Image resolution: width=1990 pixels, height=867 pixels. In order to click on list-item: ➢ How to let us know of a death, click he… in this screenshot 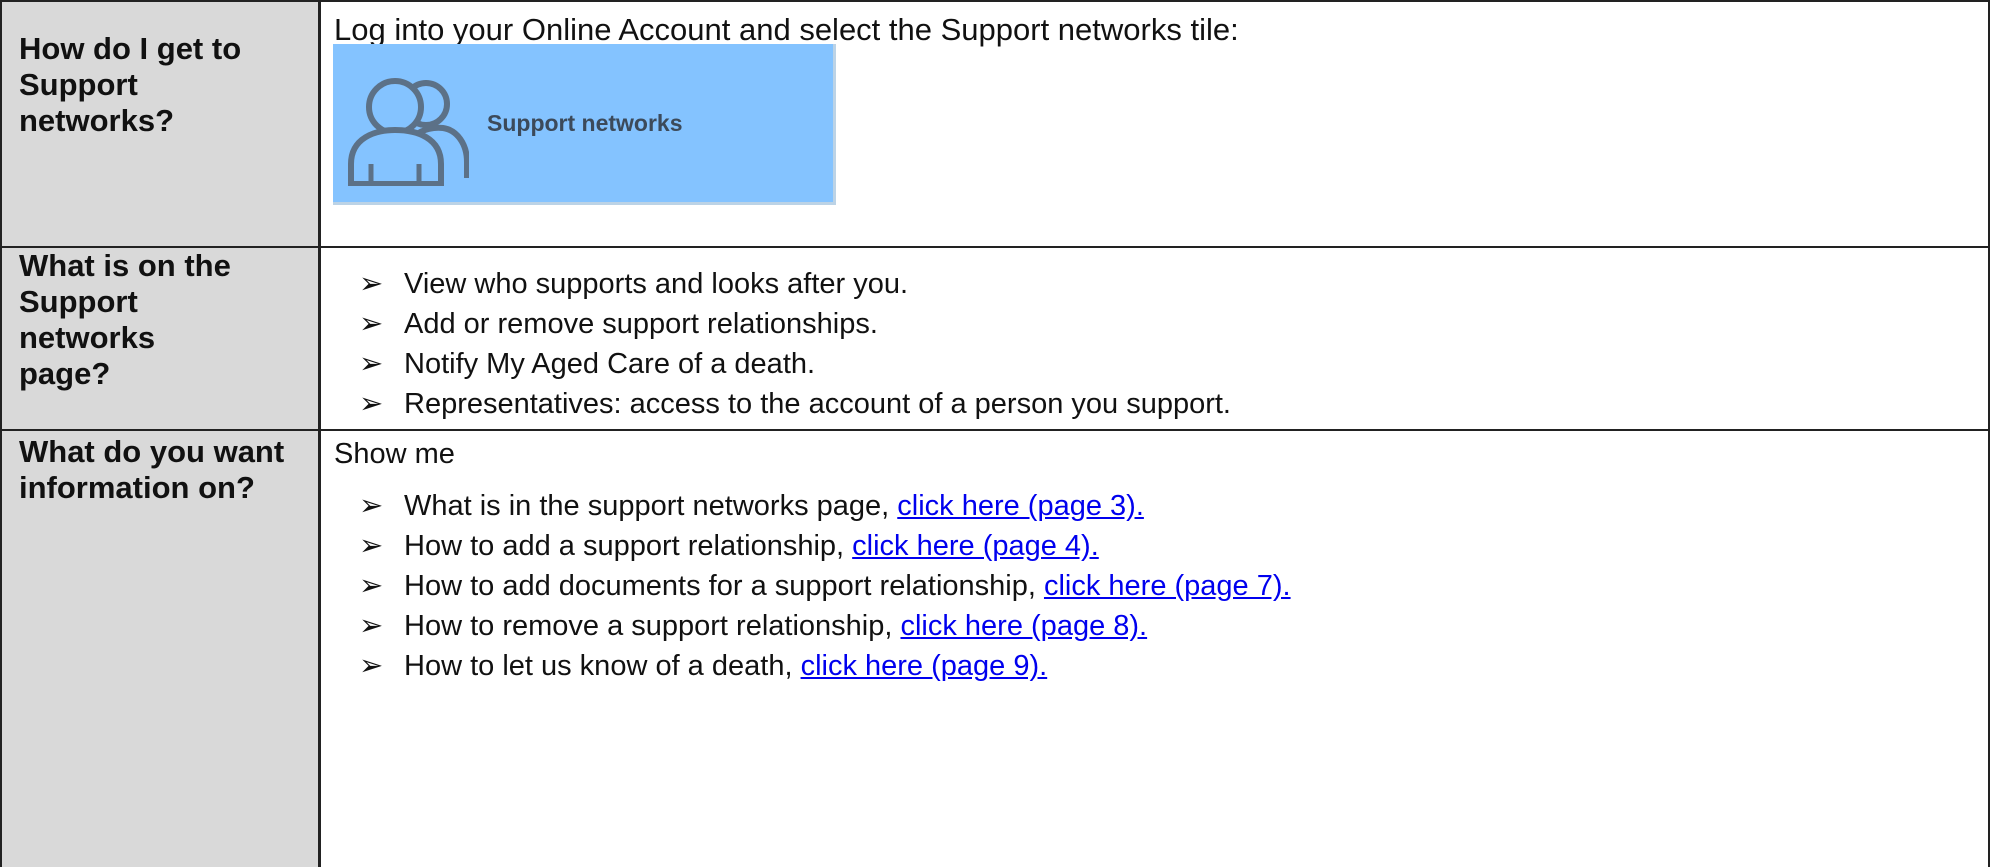, I will do `click(825, 666)`.